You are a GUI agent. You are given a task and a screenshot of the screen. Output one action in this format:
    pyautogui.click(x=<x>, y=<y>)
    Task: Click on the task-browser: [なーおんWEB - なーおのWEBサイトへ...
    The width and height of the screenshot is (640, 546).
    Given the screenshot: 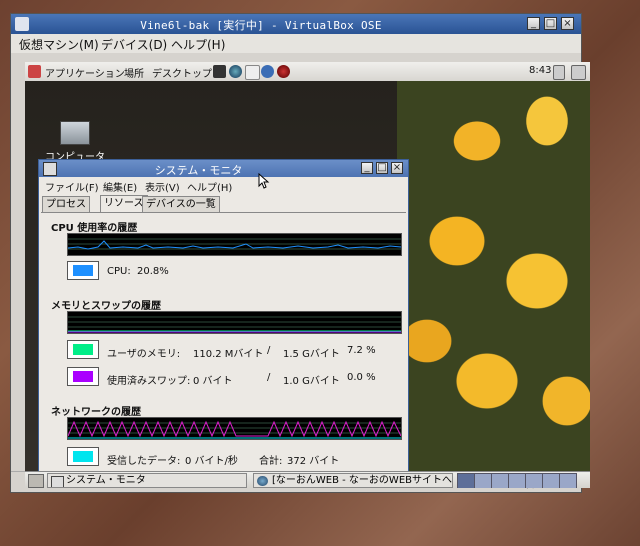 What is the action you would take?
    pyautogui.click(x=353, y=480)
    